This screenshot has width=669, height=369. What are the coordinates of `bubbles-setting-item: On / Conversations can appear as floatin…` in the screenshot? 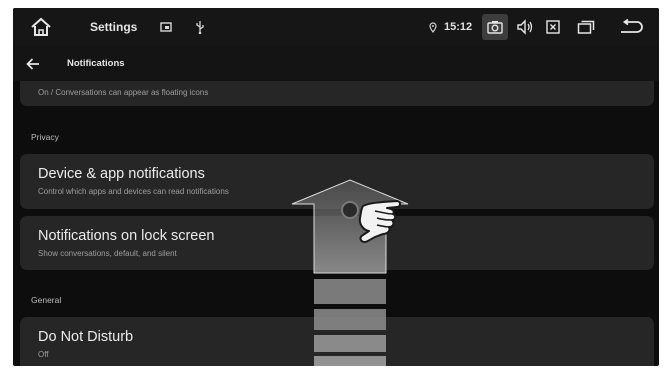 It's located at (337, 93).